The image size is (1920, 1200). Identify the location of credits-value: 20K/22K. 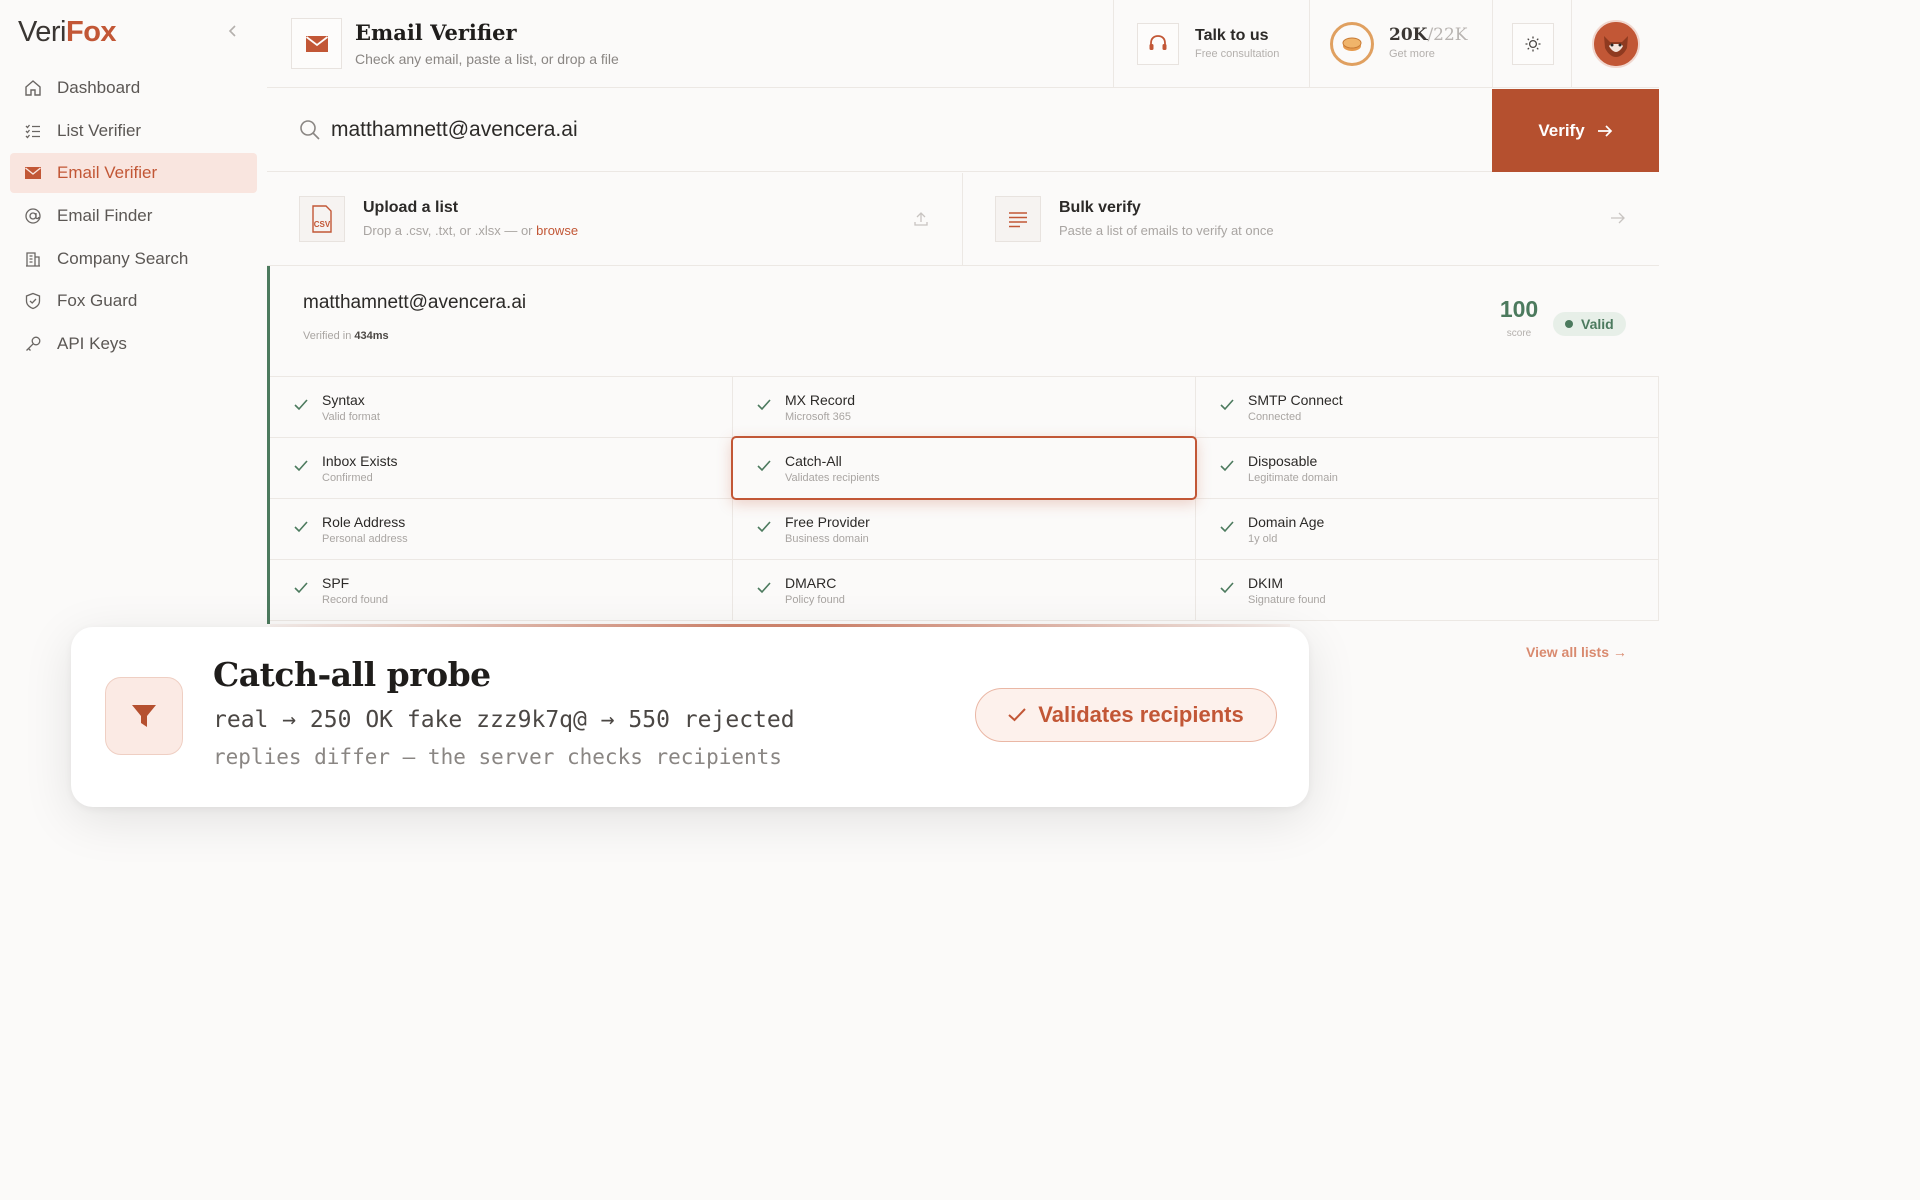
(1428, 35).